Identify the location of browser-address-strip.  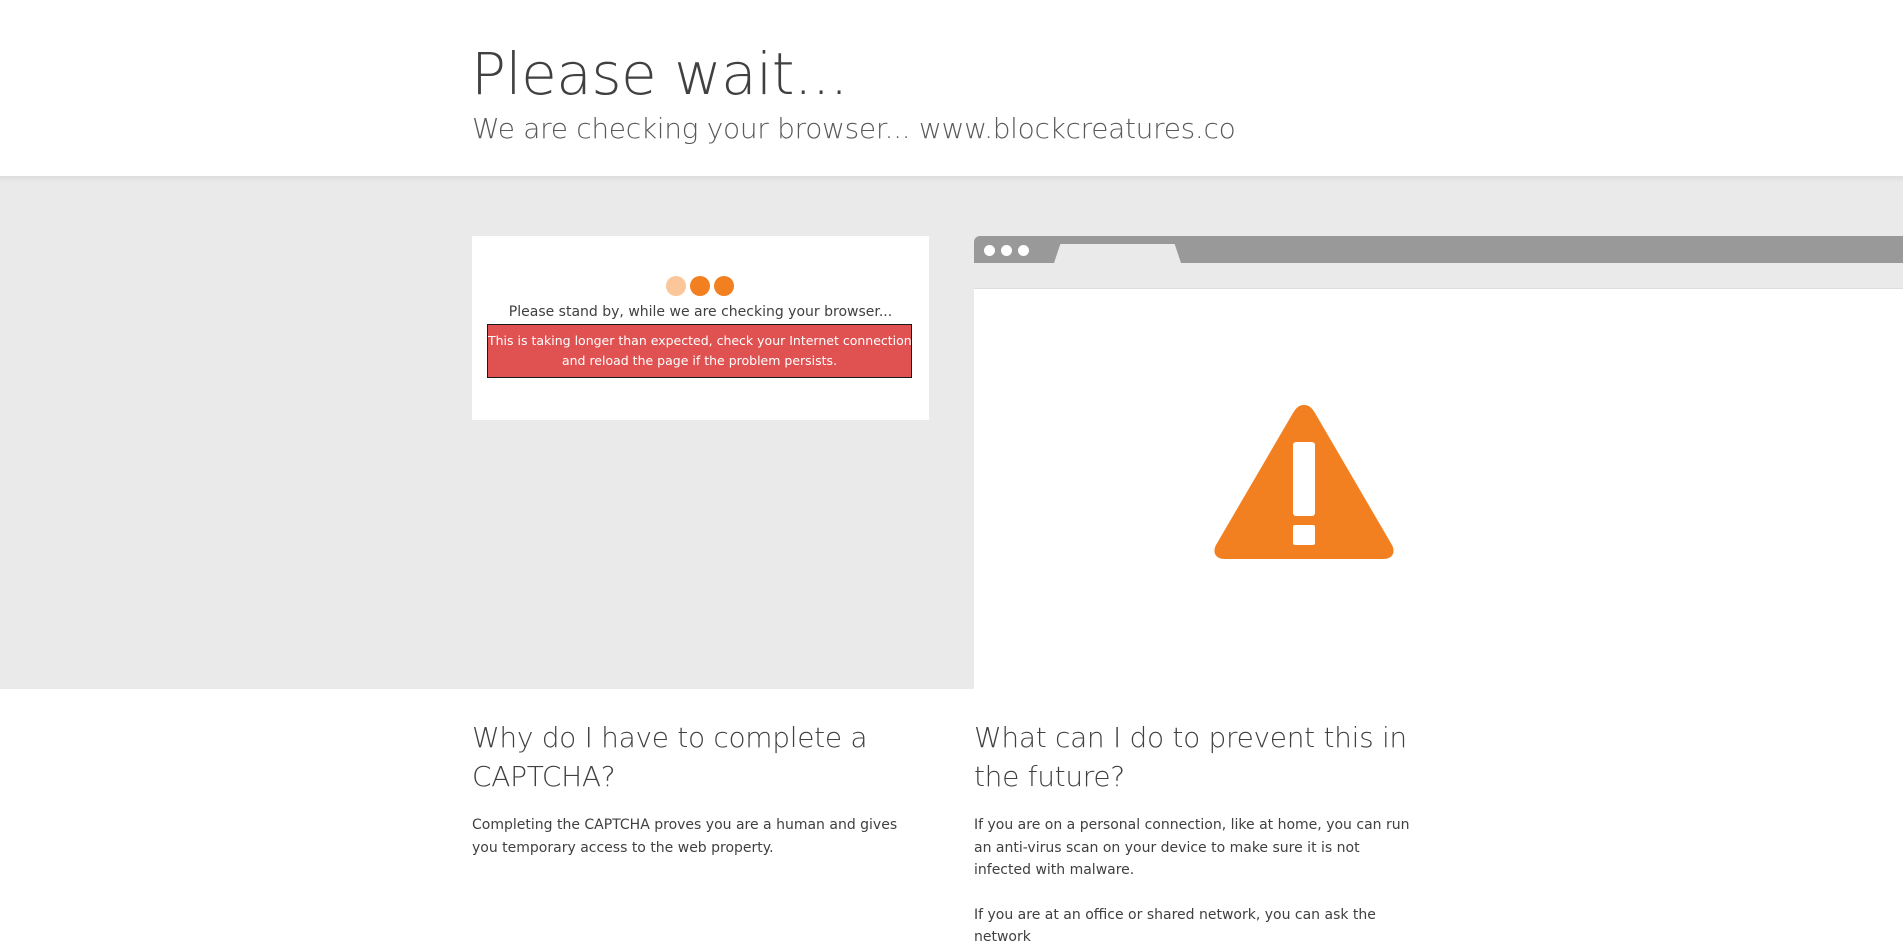
(1438, 276).